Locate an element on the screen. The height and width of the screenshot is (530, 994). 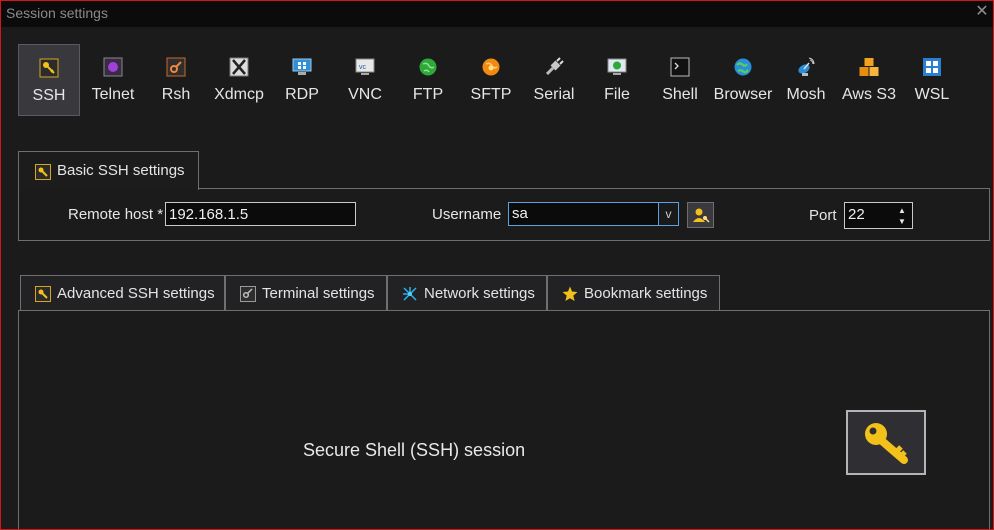
session-type-label: WSL is located at coordinates (932, 94).